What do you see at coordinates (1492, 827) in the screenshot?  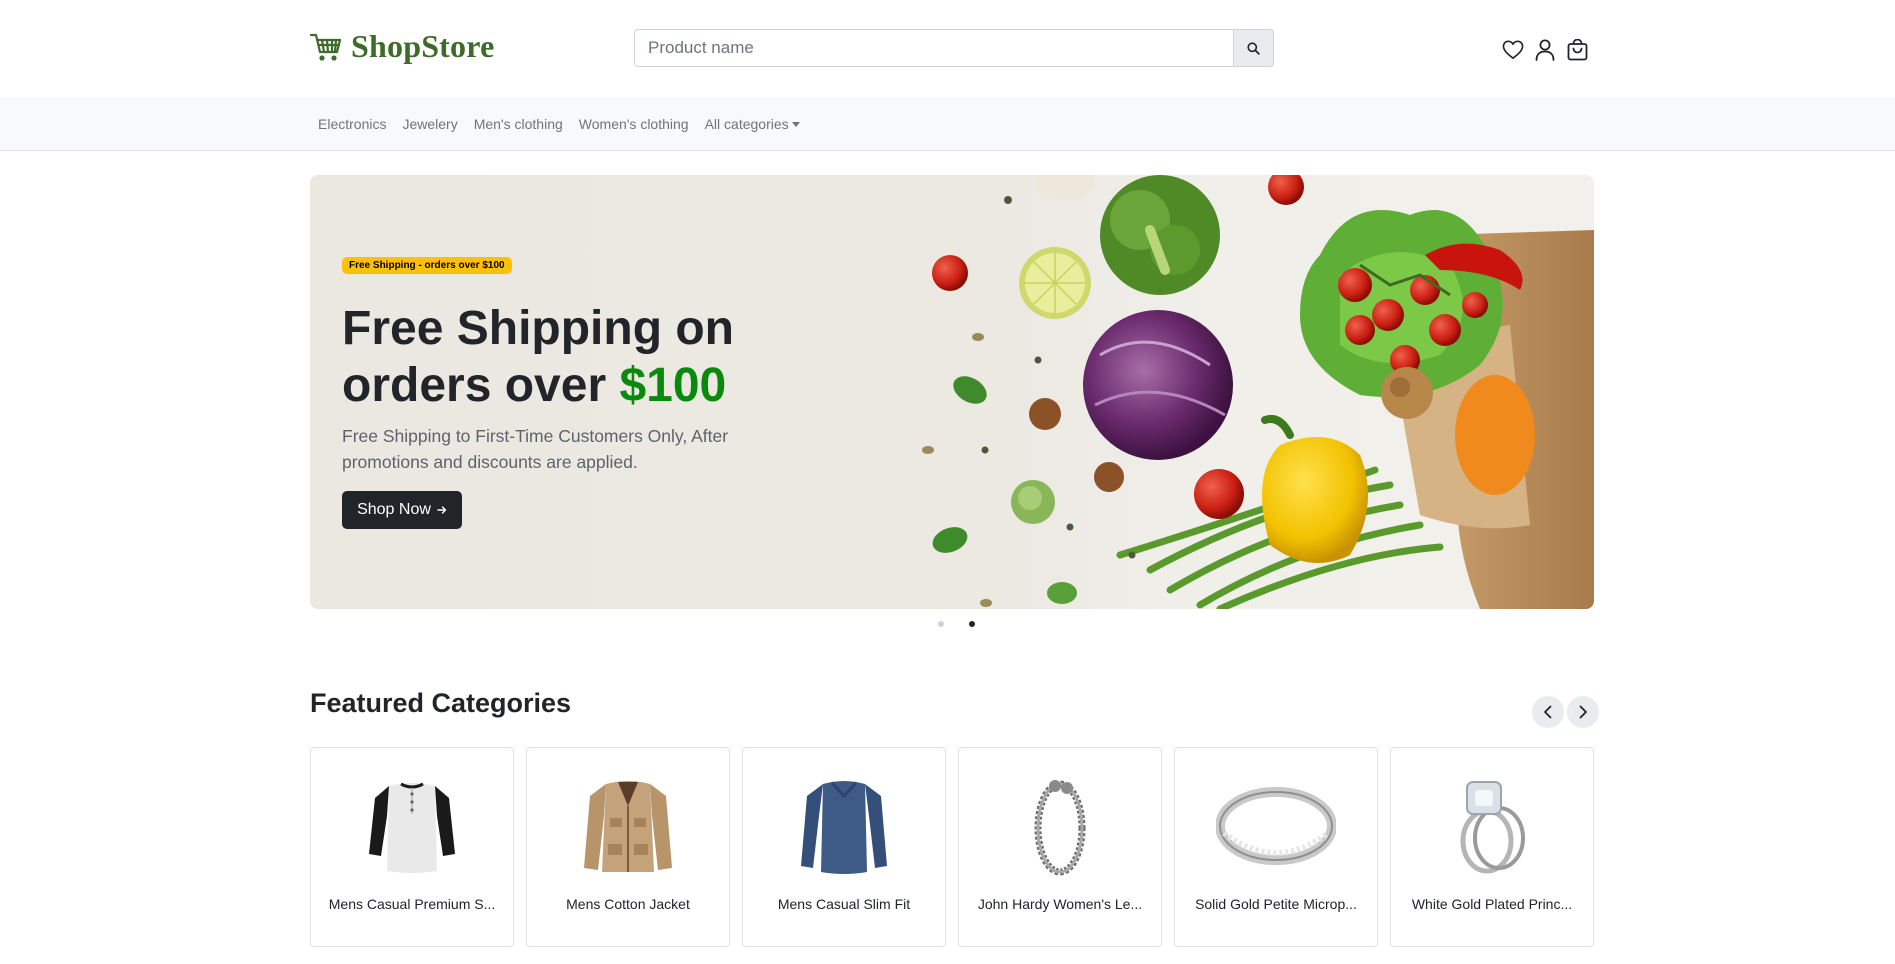 I see `engagement-ring-image` at bounding box center [1492, 827].